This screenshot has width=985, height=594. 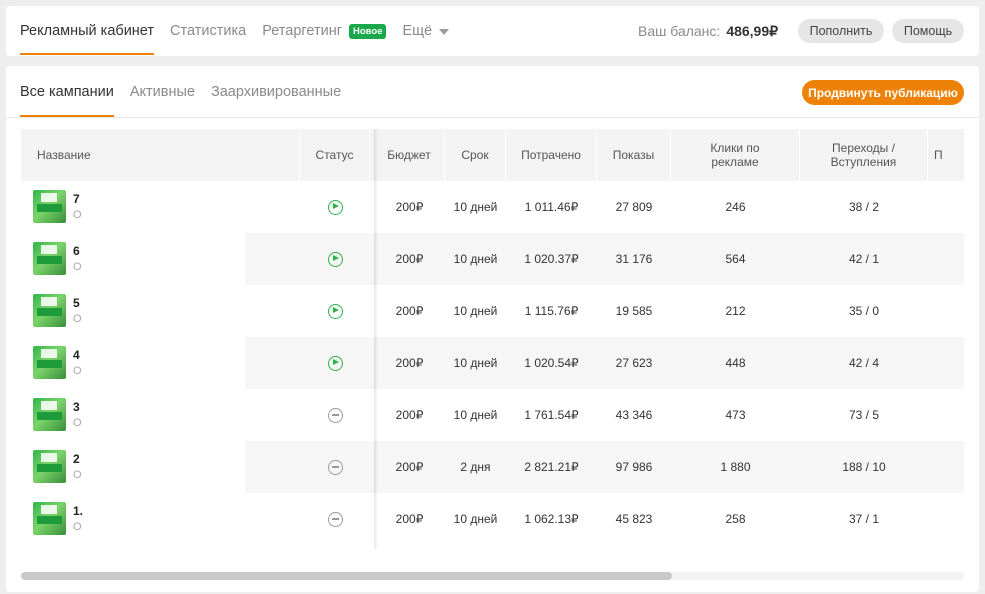 What do you see at coordinates (551, 467) in the screenshot?
I see `cell-spent: 2 821.21₽` at bounding box center [551, 467].